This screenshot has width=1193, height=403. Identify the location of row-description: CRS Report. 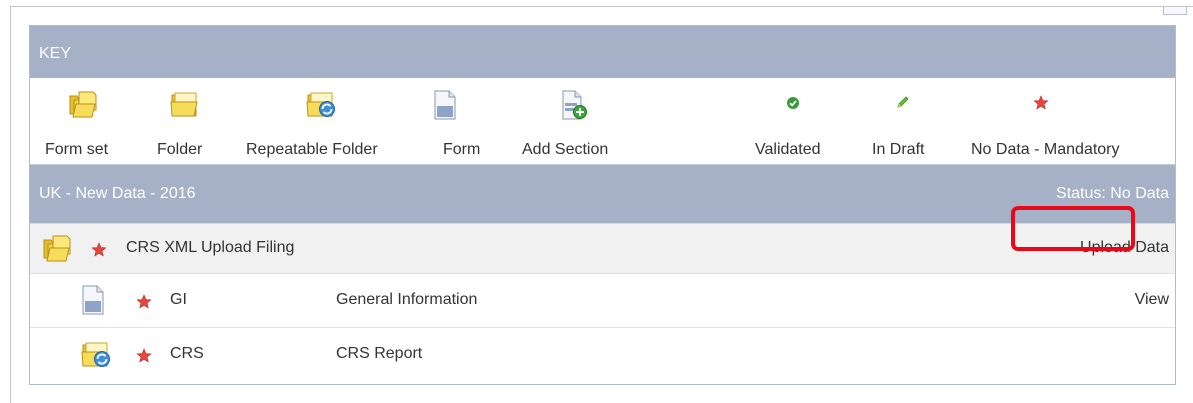
(379, 353).